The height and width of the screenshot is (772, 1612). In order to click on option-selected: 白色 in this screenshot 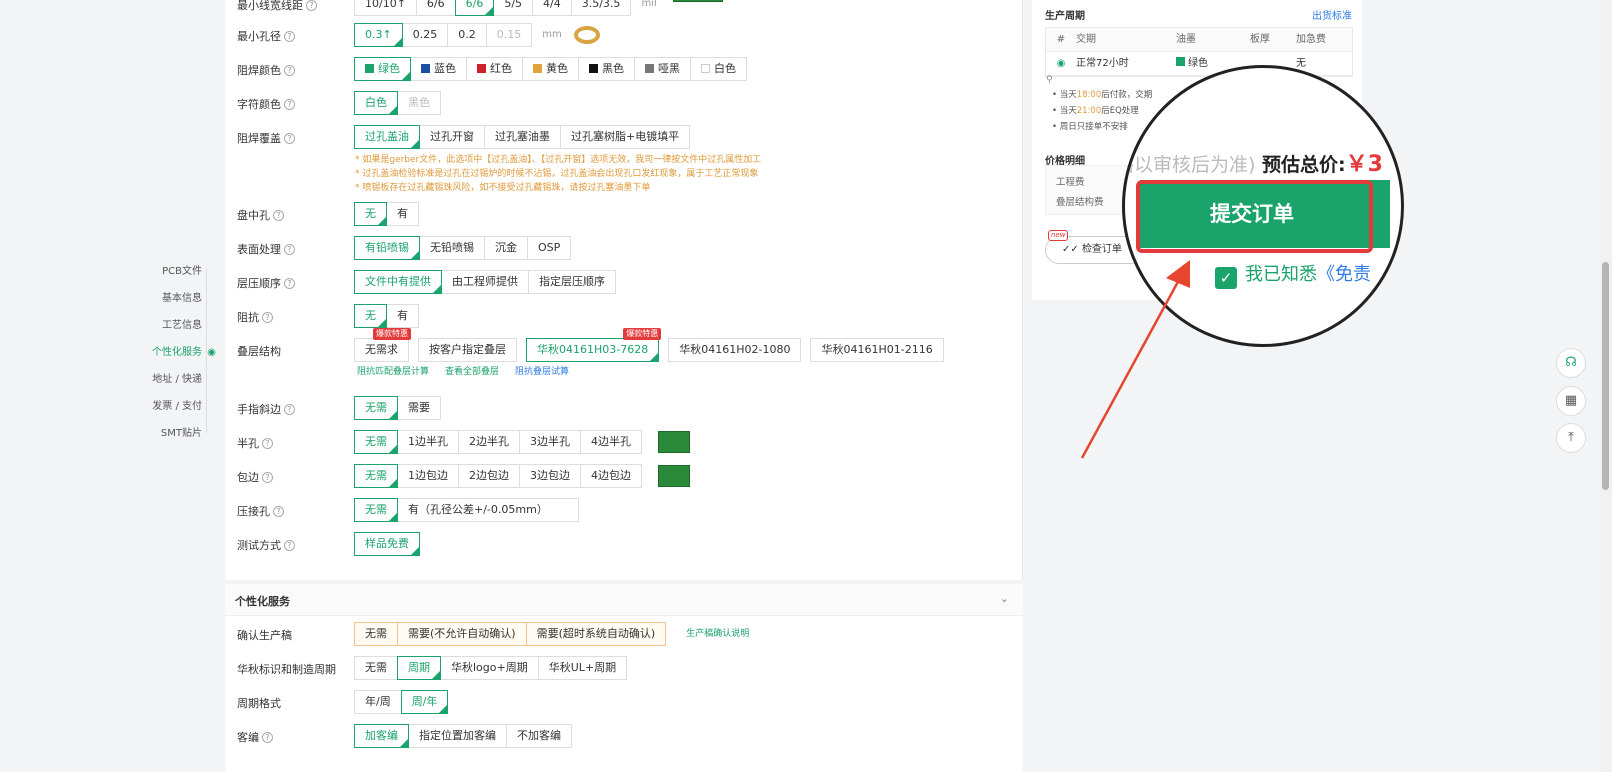, I will do `click(376, 103)`.